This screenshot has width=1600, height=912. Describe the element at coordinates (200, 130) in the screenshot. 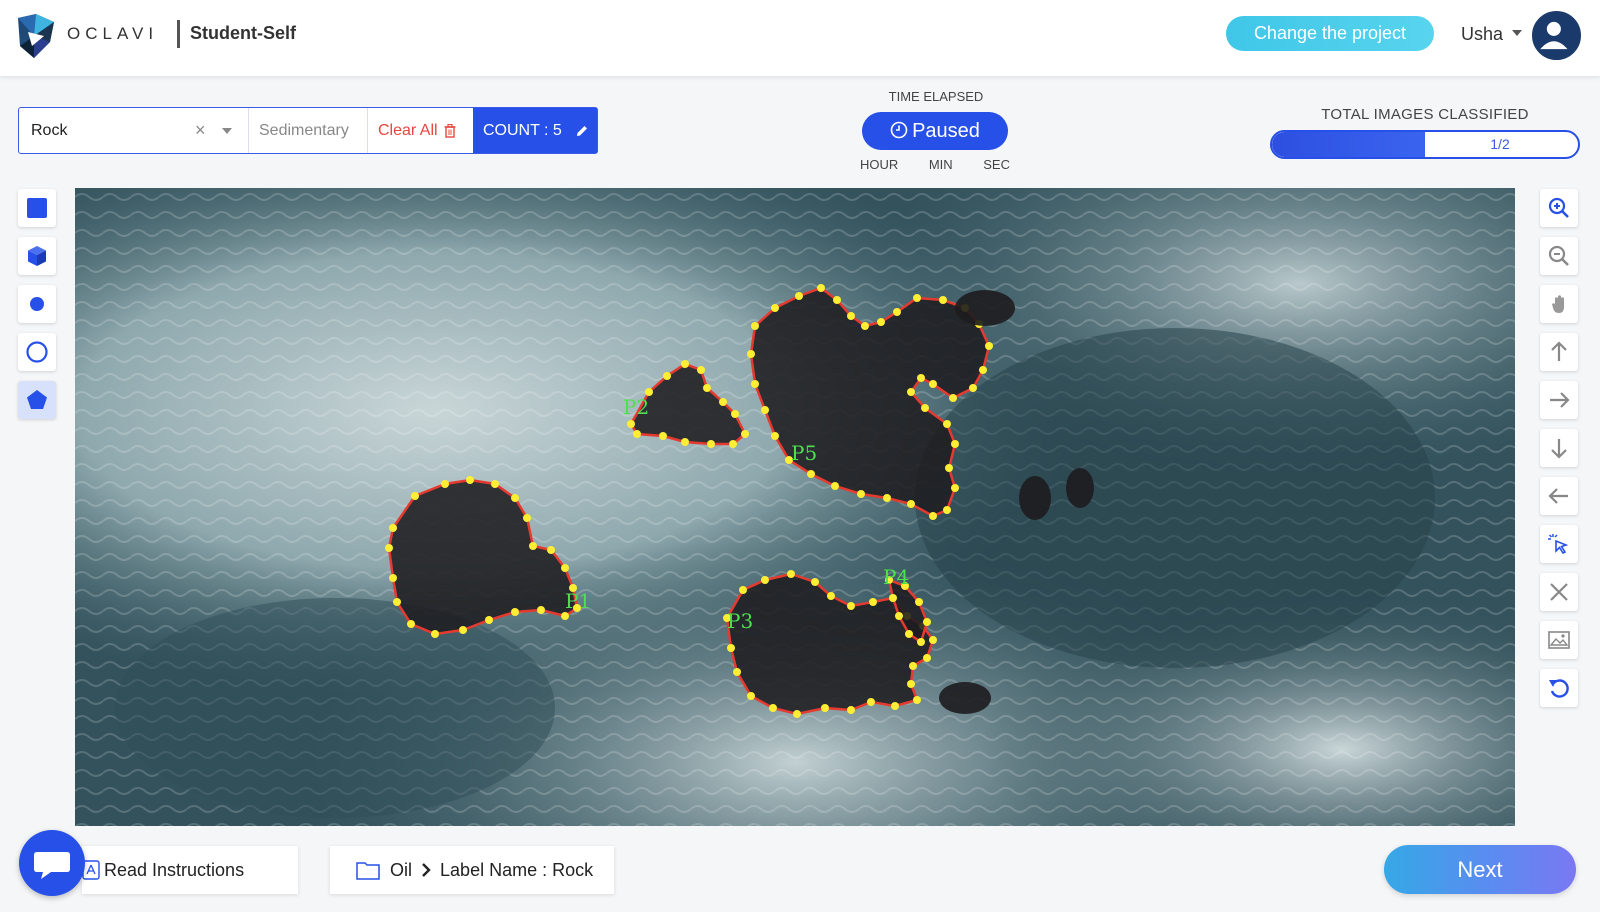

I see `label-clear-icon: ×` at that location.